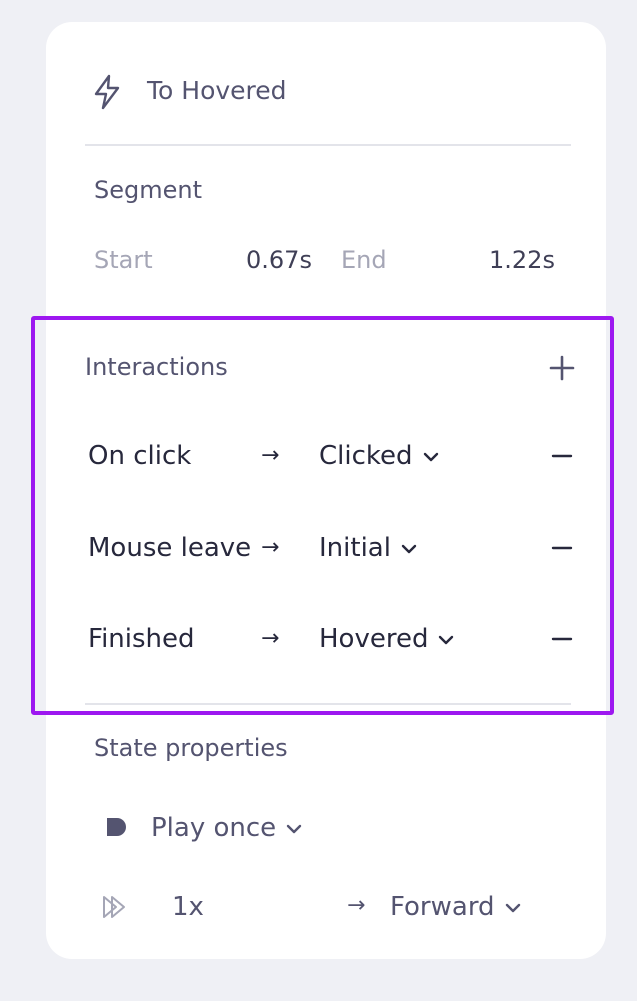 The width and height of the screenshot is (637, 1001). Describe the element at coordinates (170, 548) in the screenshot. I see `interaction-trigger: Mouse leave` at that location.